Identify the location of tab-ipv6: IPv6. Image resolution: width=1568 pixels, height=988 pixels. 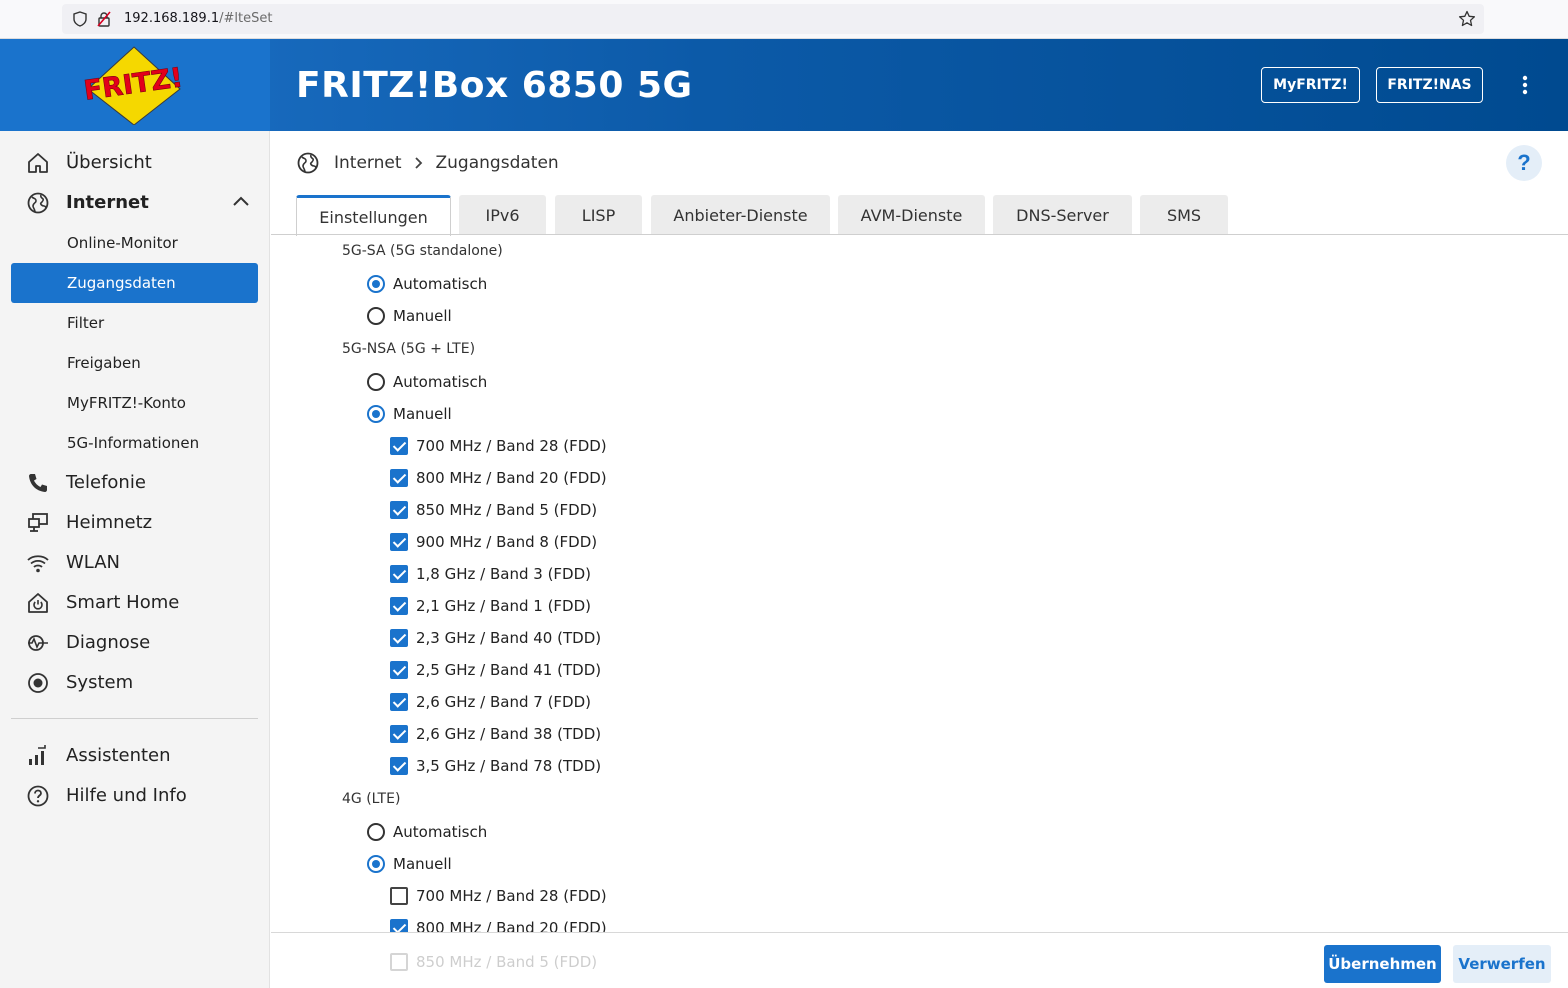
(502, 215).